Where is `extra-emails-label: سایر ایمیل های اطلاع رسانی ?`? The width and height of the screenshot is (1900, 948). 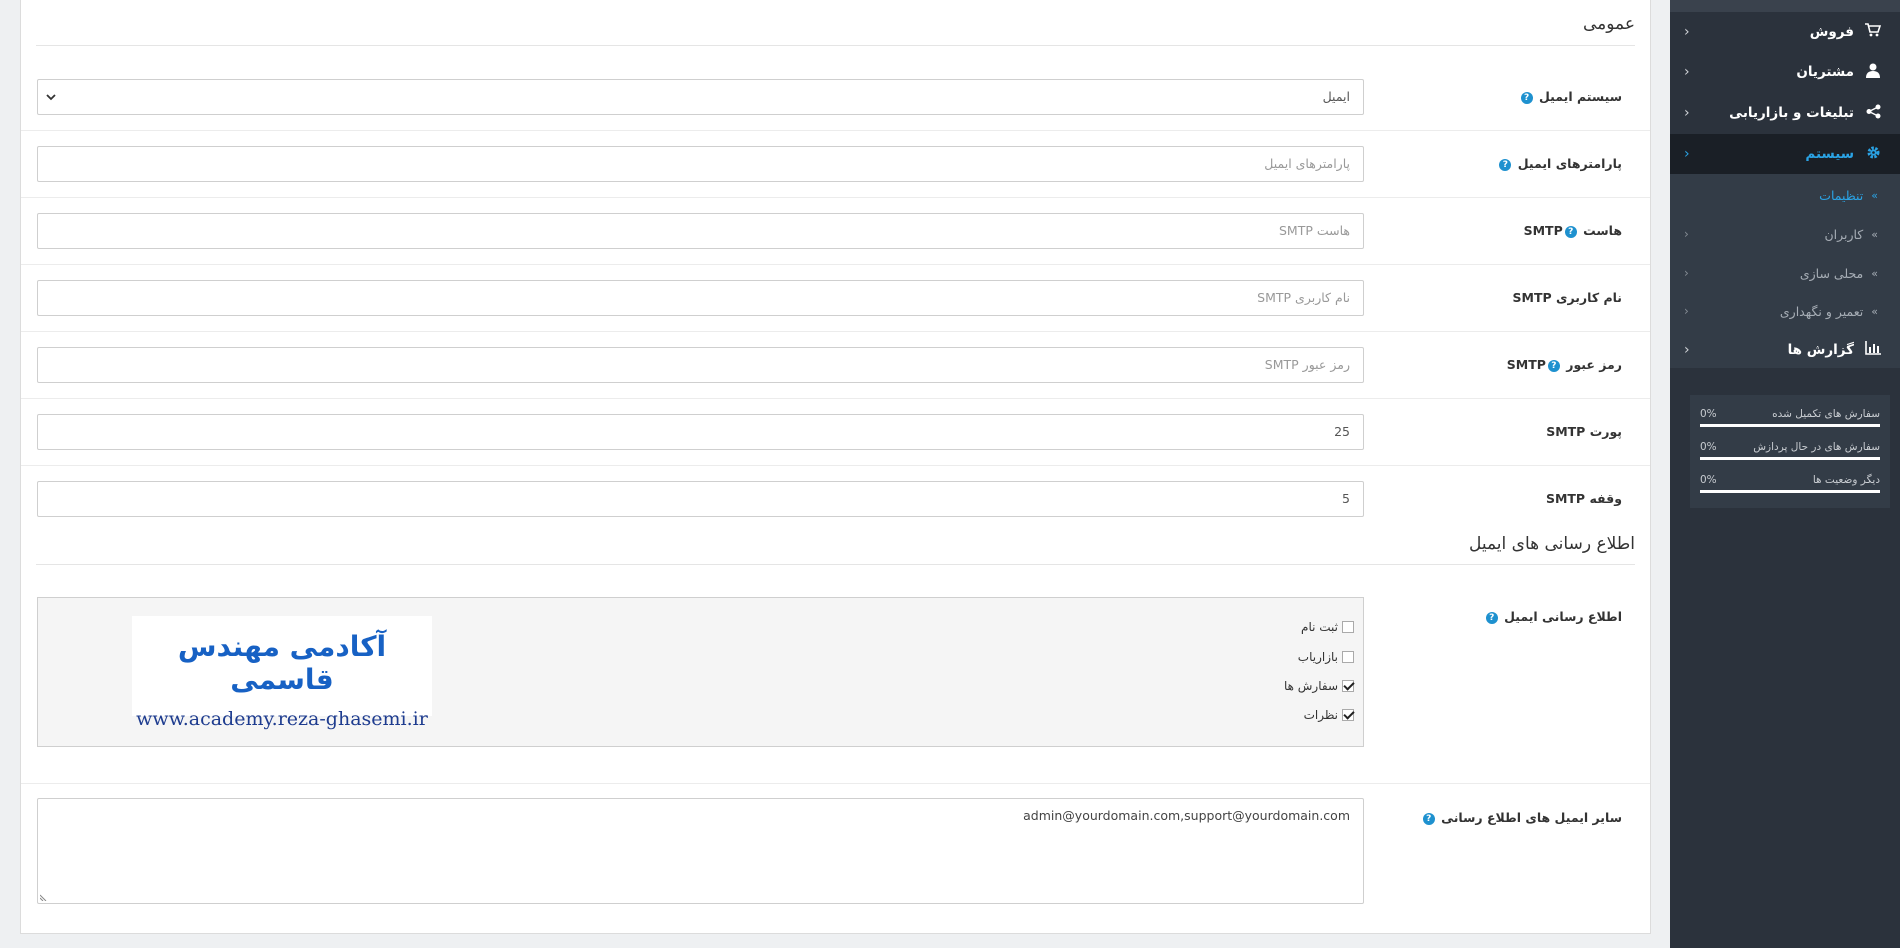 extra-emails-label: سایر ایمیل های اطلاع رسانی ? is located at coordinates (1507, 817).